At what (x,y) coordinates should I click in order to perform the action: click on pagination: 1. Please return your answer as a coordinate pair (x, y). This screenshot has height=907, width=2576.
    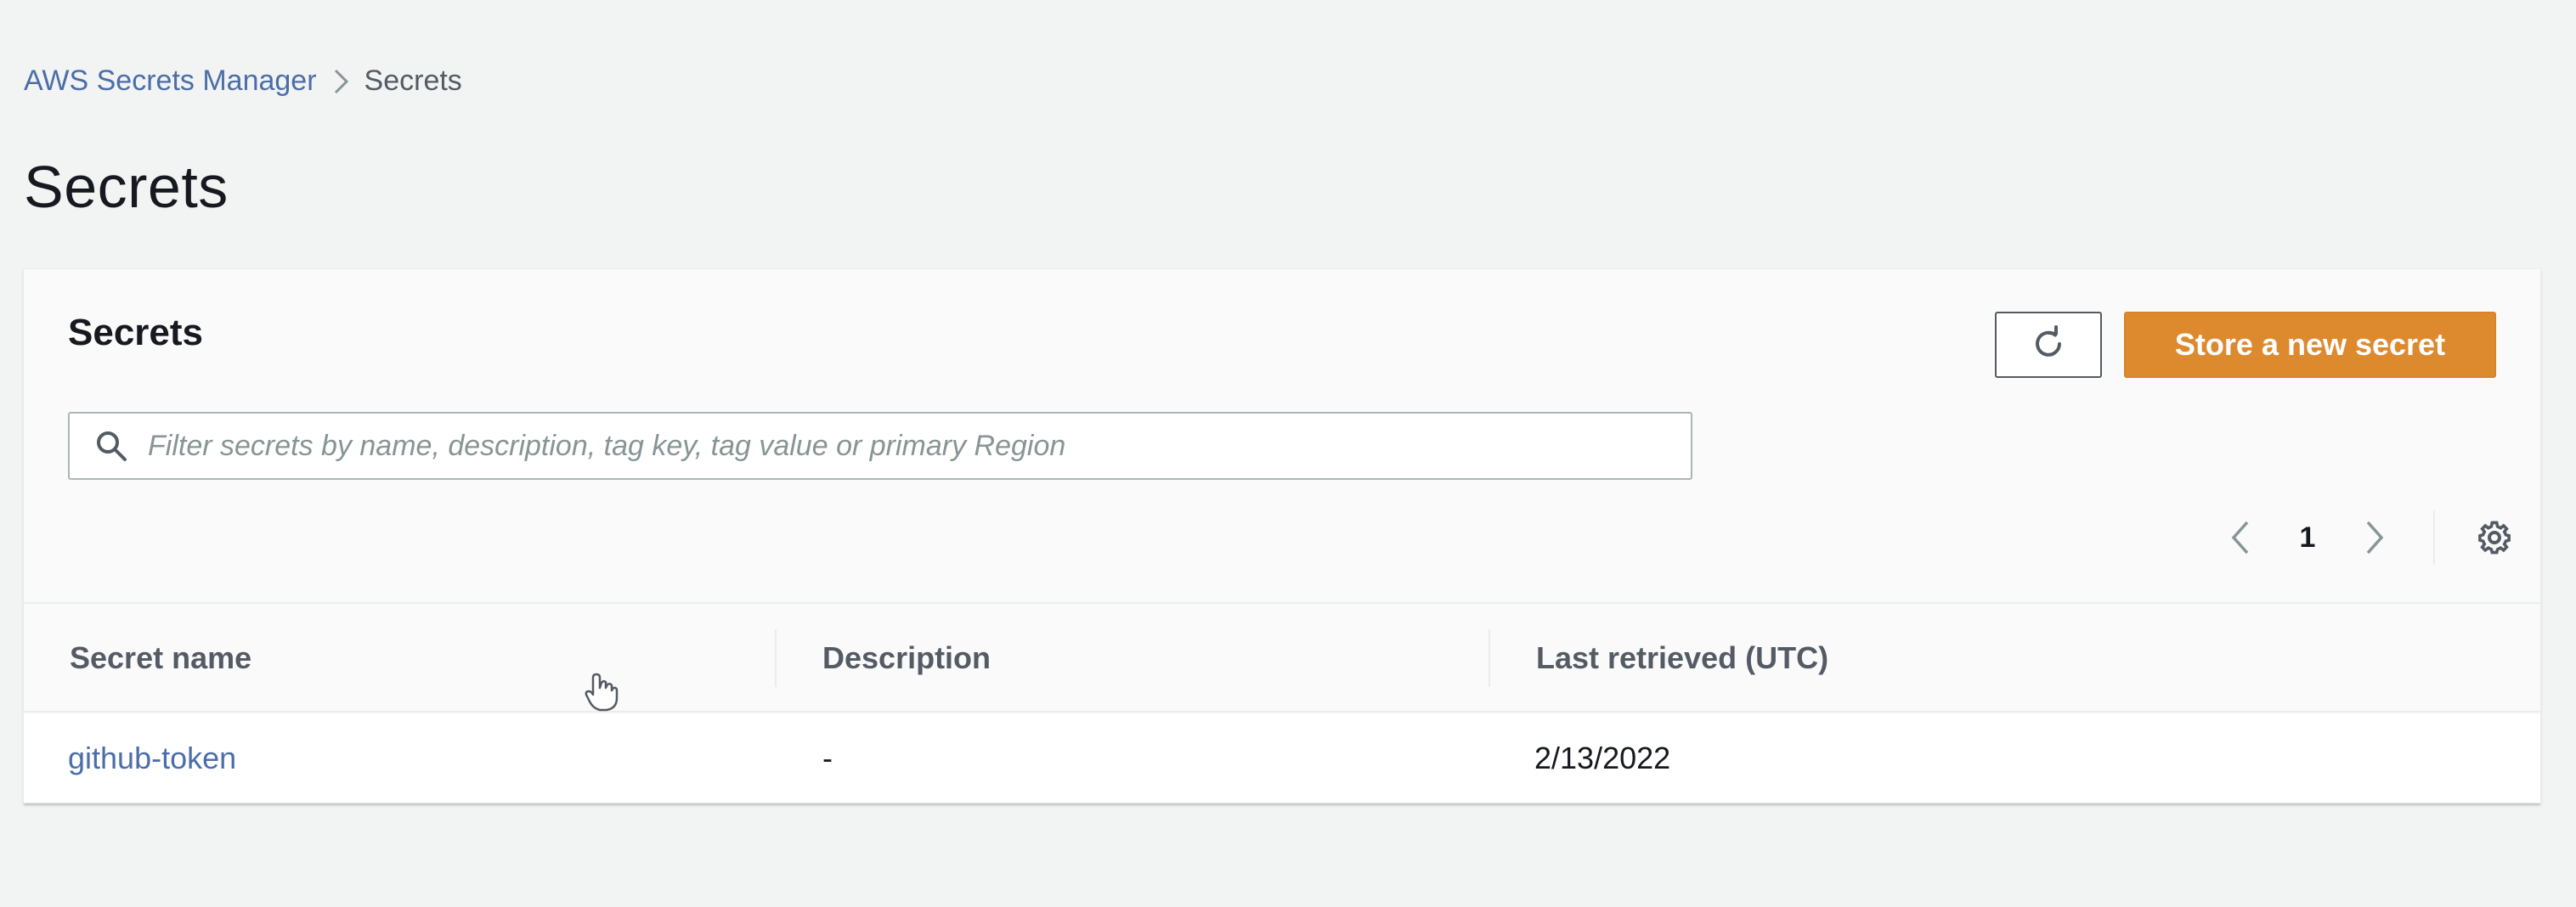
    Looking at the image, I should click on (2368, 537).